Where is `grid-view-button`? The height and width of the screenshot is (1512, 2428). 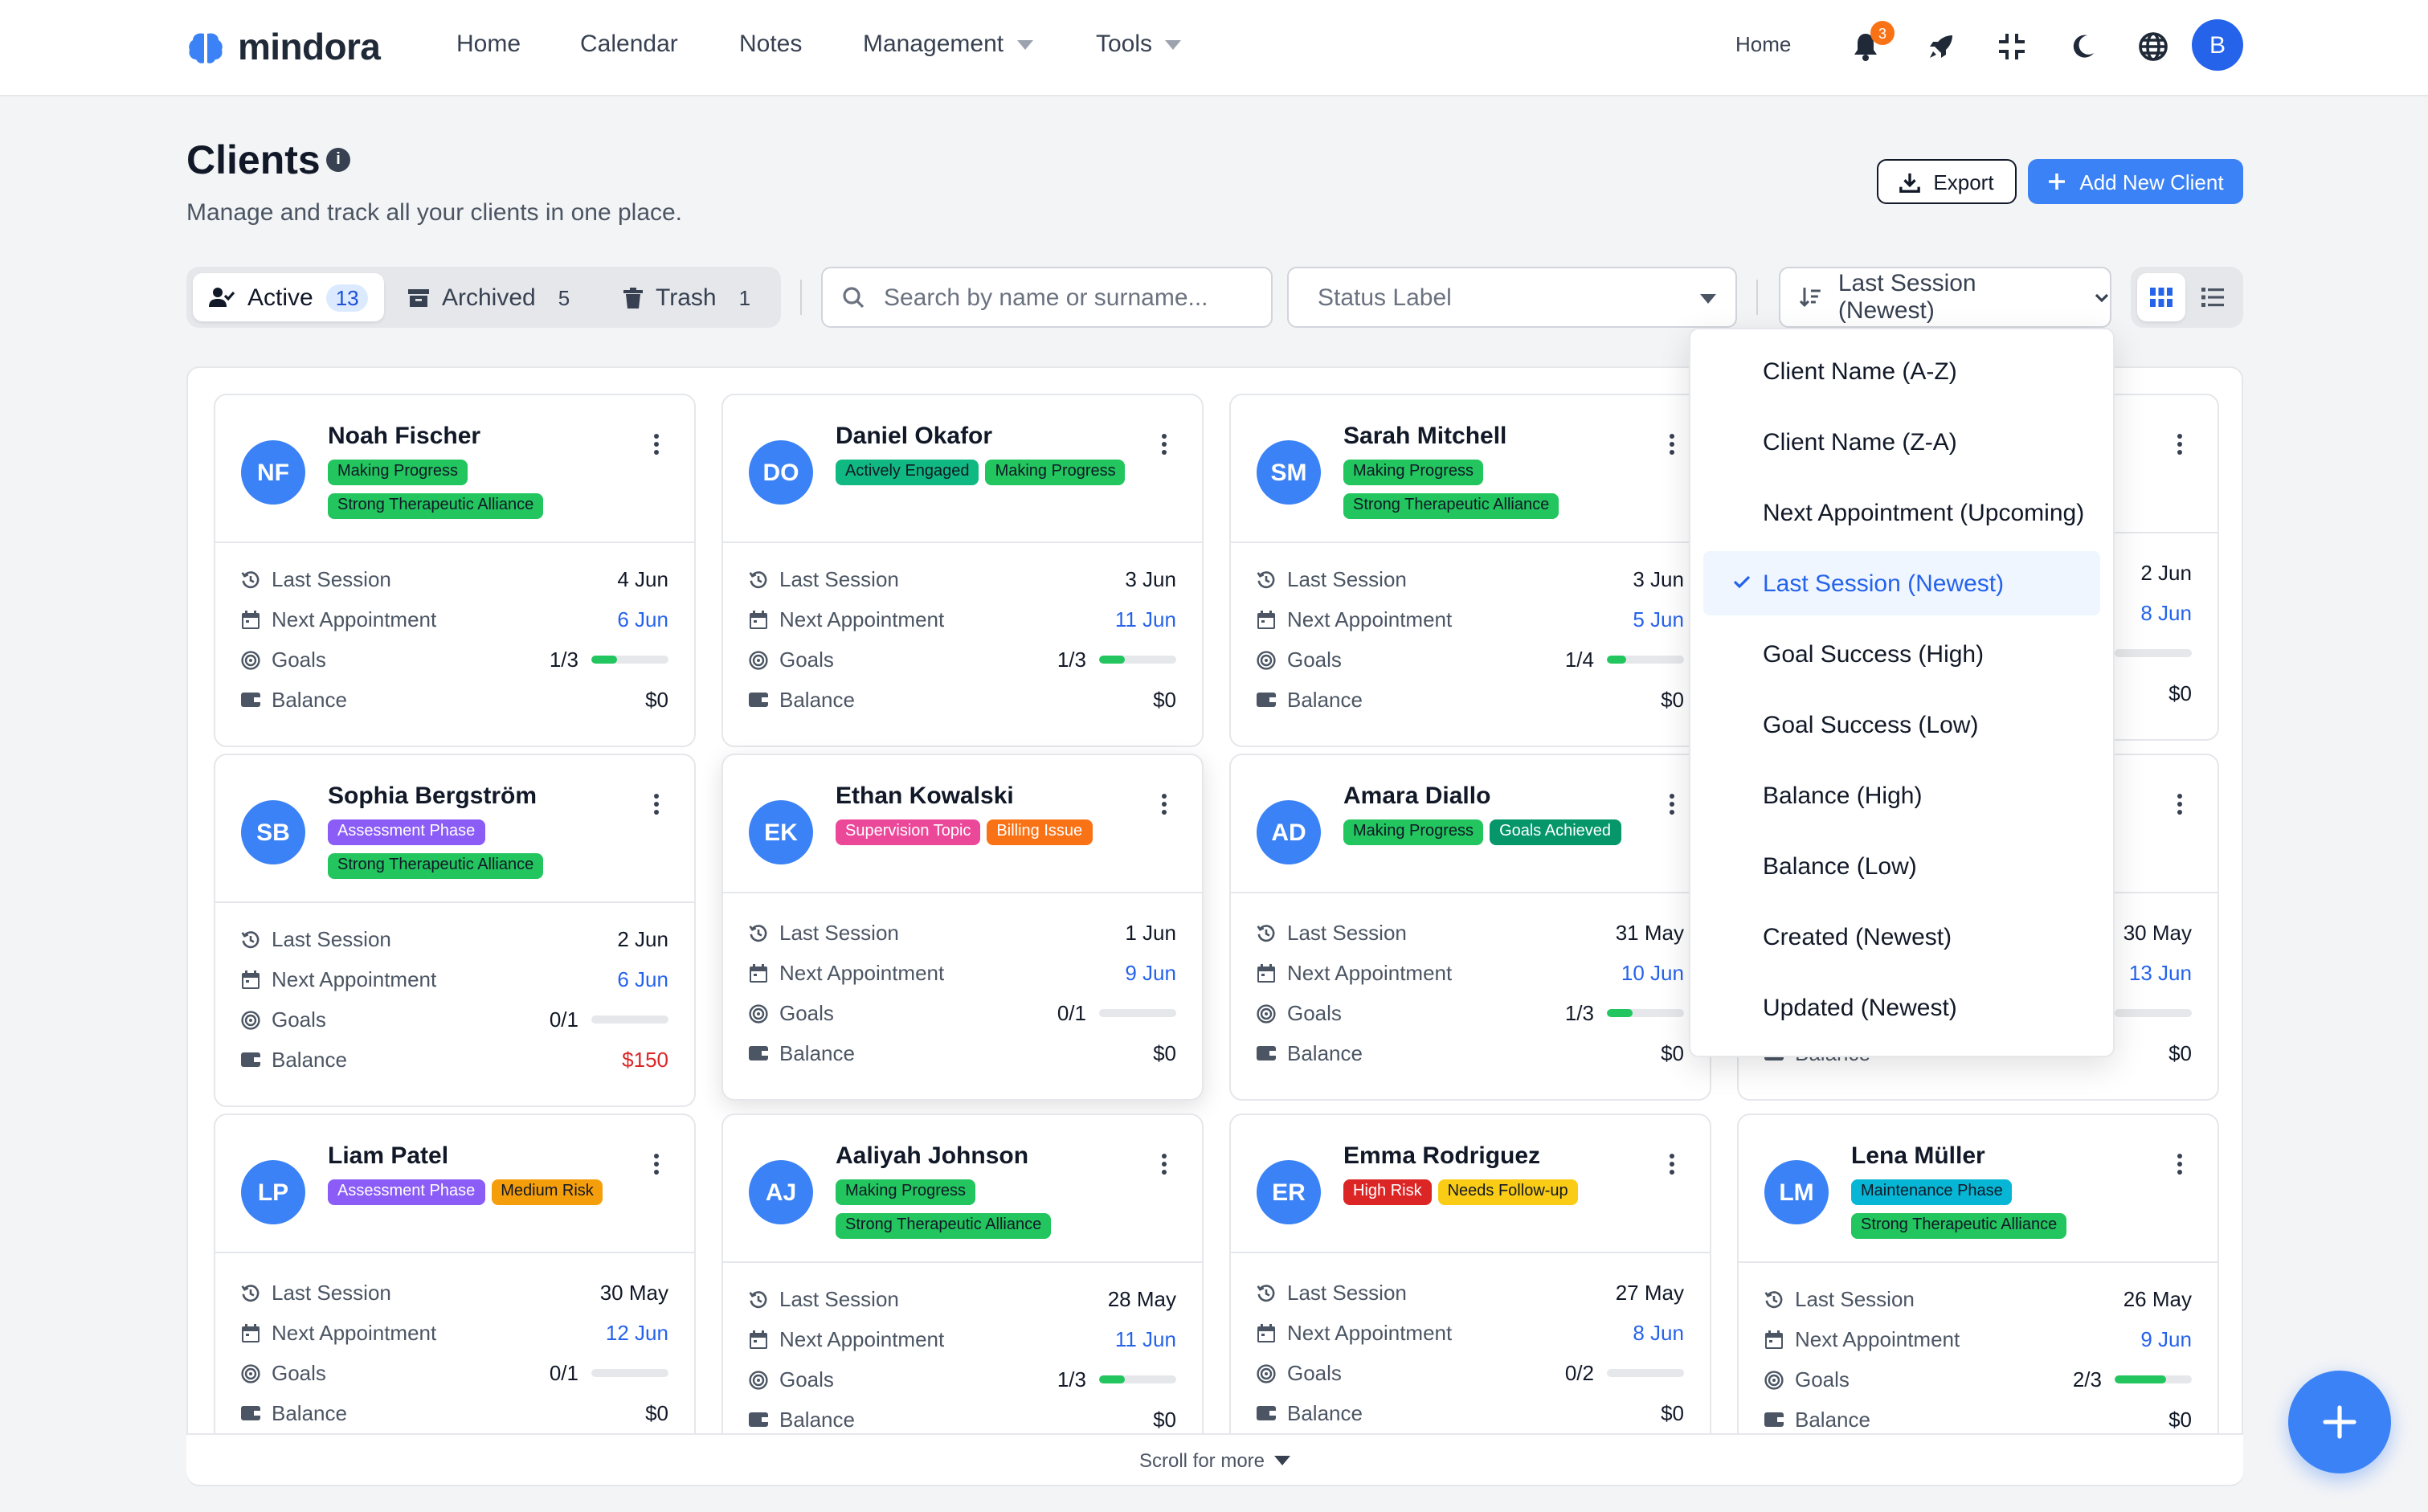 grid-view-button is located at coordinates (2161, 297).